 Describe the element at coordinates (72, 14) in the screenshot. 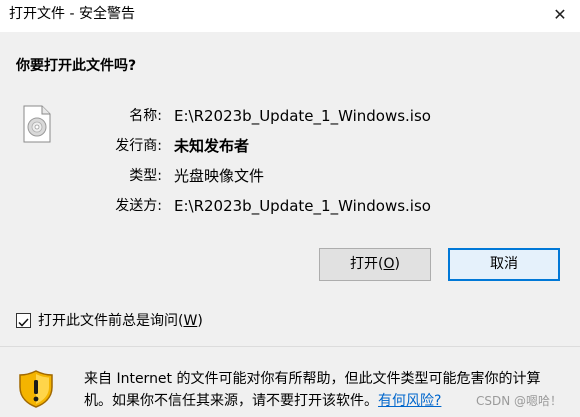

I see `window-title: 打开文件 - 安全警告` at that location.